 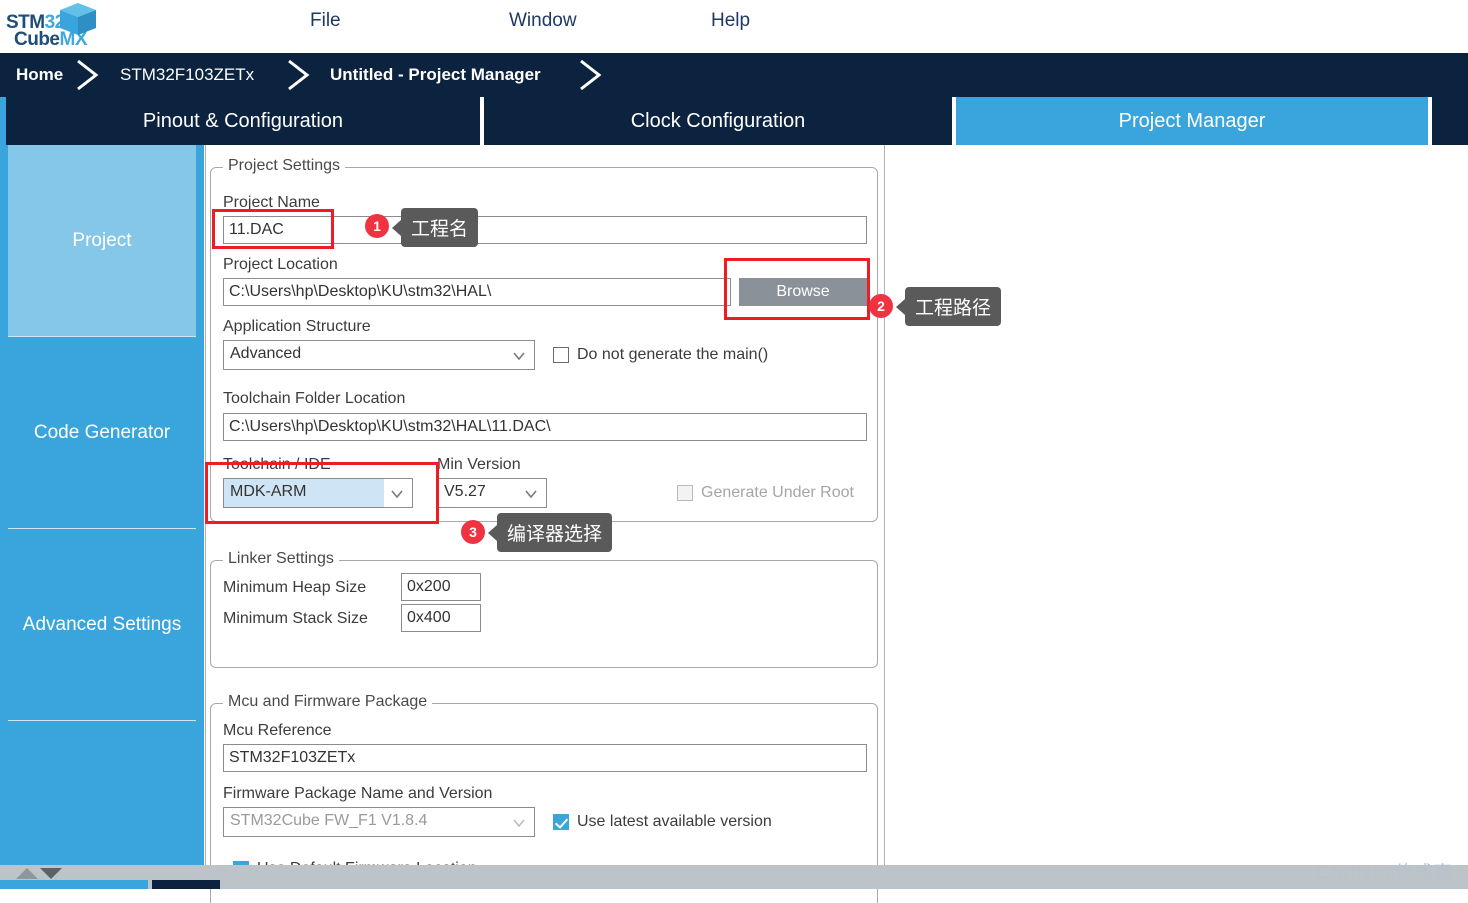 What do you see at coordinates (1450, 121) in the screenshot?
I see `tab-overflow` at bounding box center [1450, 121].